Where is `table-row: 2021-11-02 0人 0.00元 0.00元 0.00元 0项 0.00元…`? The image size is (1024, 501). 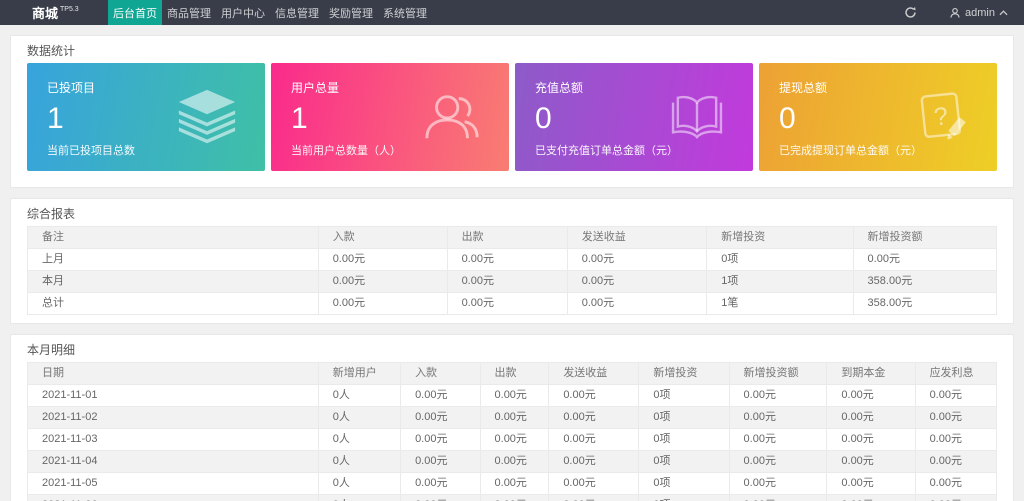
table-row: 2021-11-02 0人 0.00元 0.00元 0.00元 0项 0.00元… is located at coordinates (512, 417).